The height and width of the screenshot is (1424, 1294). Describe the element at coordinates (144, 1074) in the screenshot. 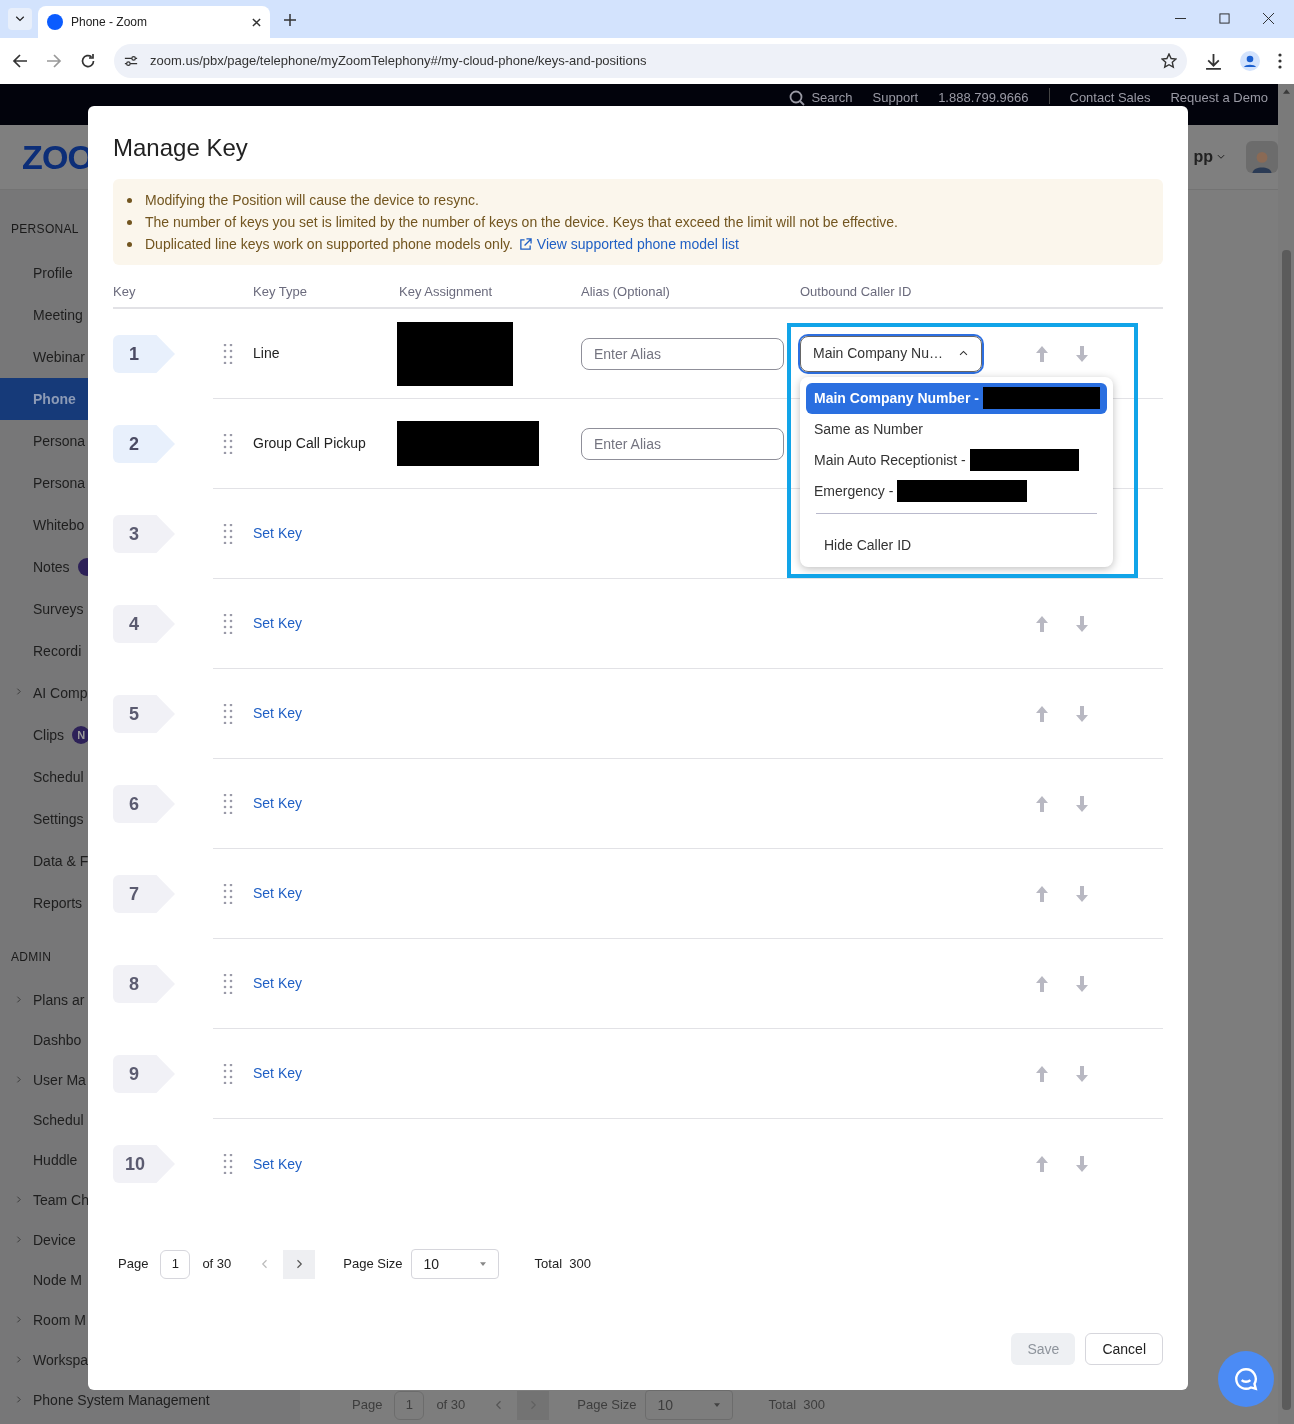

I see `key-number-tag: 9` at that location.